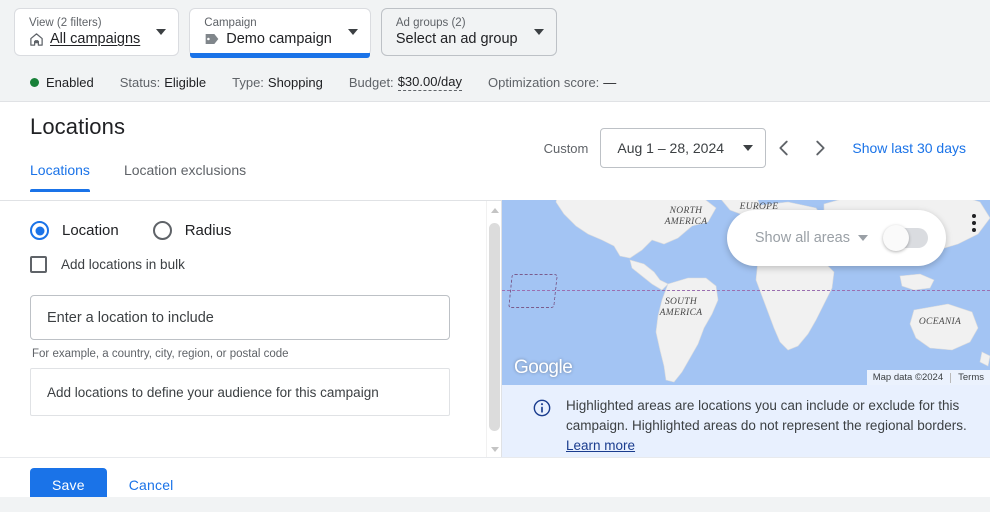  I want to click on type-field: Type: Shopping, so click(277, 82).